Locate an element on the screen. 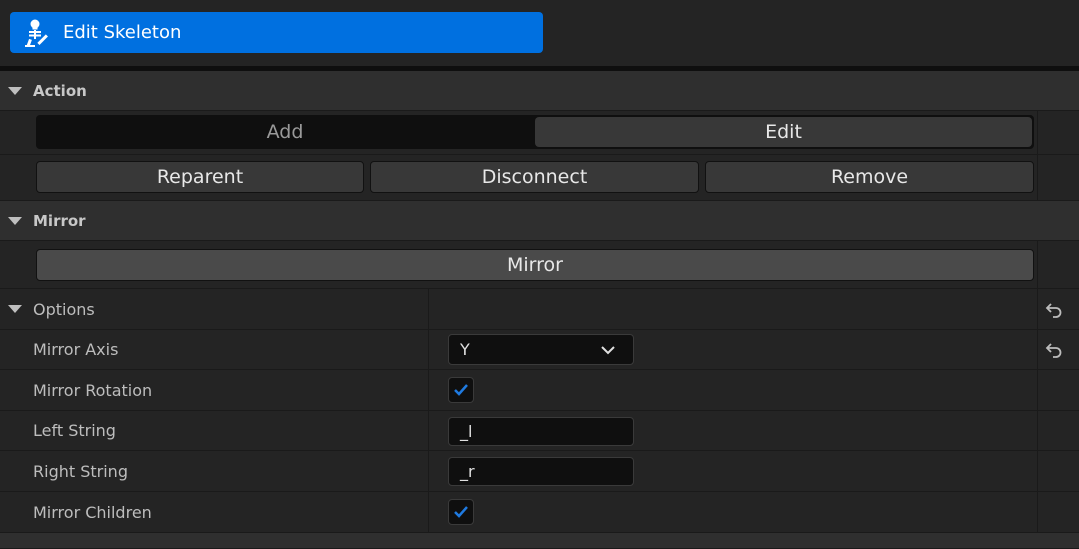 Image resolution: width=1079 pixels, height=549 pixels. right-string-input: _r is located at coordinates (541, 471).